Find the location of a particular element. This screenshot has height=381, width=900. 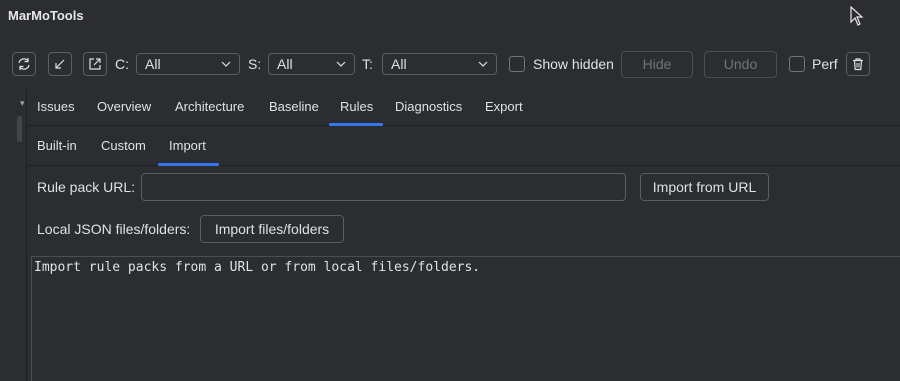

c-filter-value: All is located at coordinates (153, 64).